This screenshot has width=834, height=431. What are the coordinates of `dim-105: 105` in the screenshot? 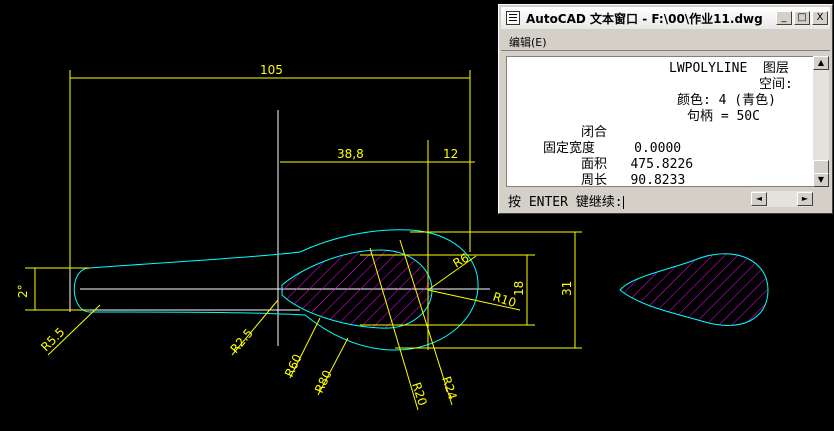 It's located at (271, 70).